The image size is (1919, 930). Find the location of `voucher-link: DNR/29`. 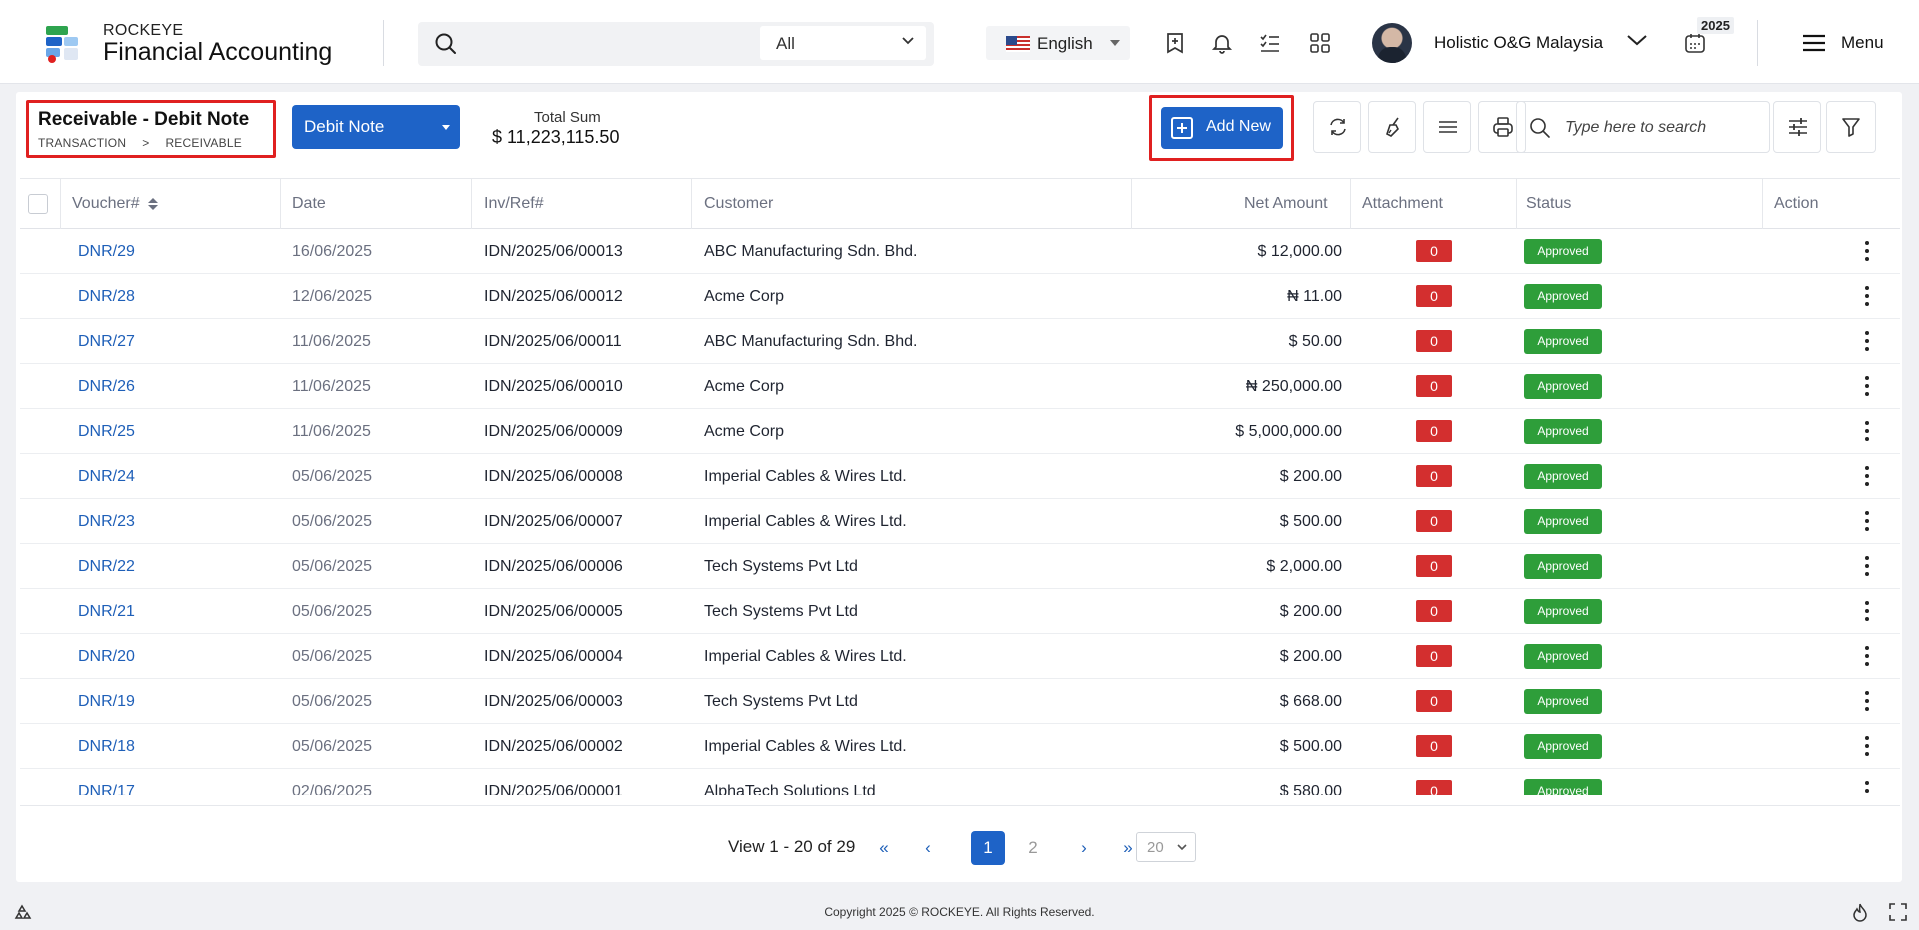

voucher-link: DNR/29 is located at coordinates (106, 251).